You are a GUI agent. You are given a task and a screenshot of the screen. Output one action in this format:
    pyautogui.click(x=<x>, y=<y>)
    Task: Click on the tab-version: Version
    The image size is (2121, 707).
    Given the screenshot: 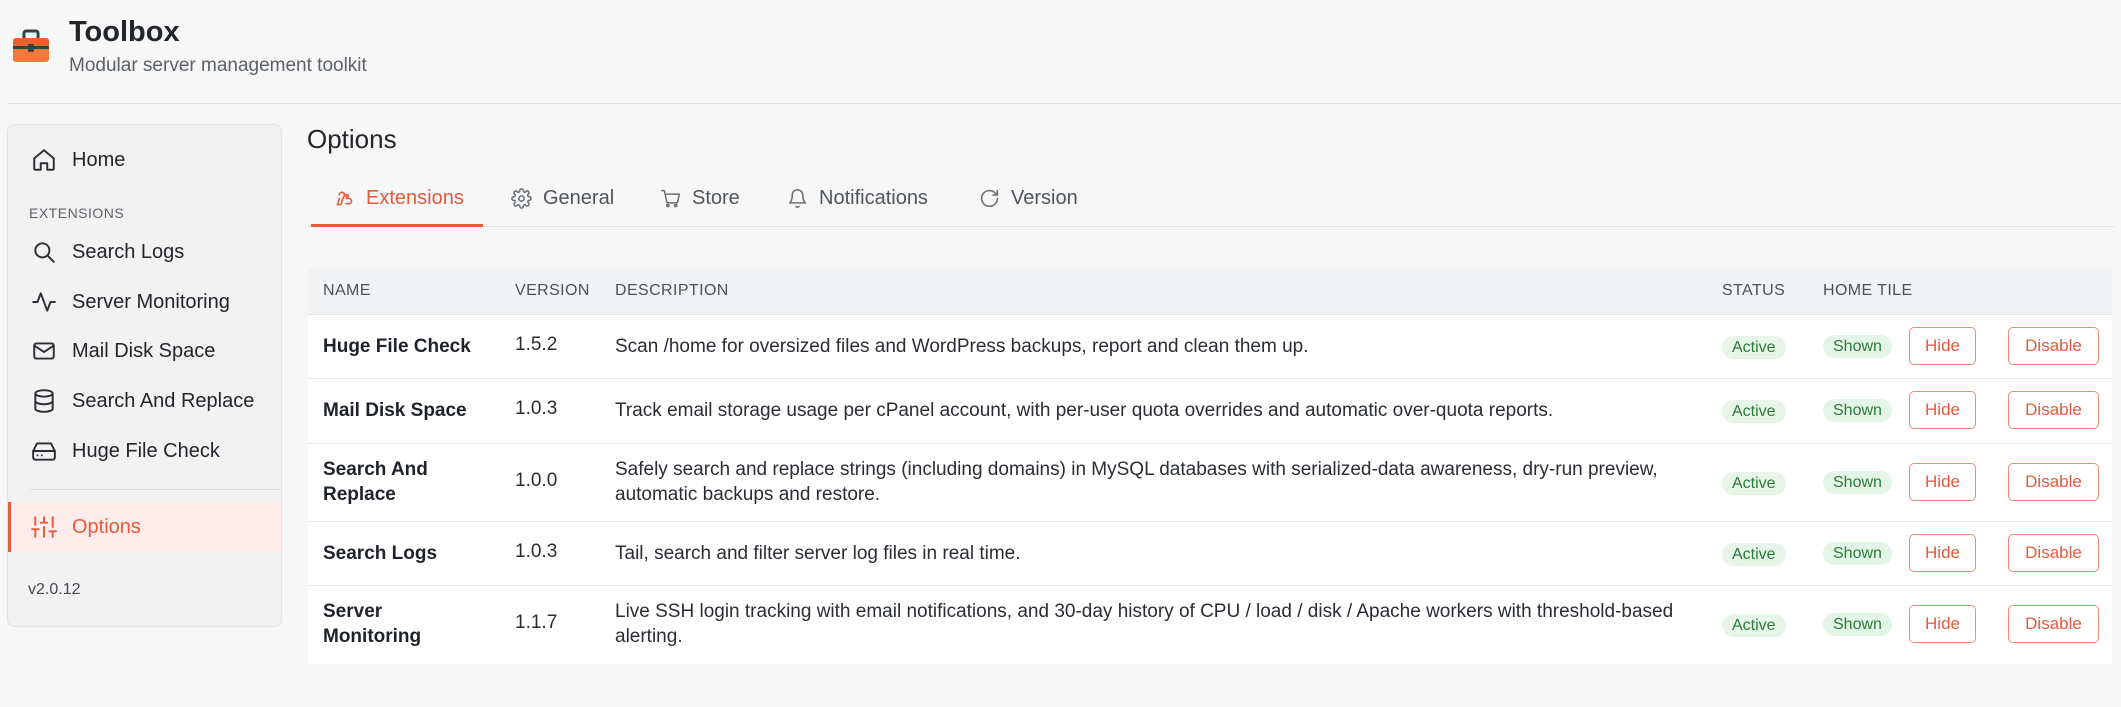 What is the action you would take?
    pyautogui.click(x=1028, y=198)
    